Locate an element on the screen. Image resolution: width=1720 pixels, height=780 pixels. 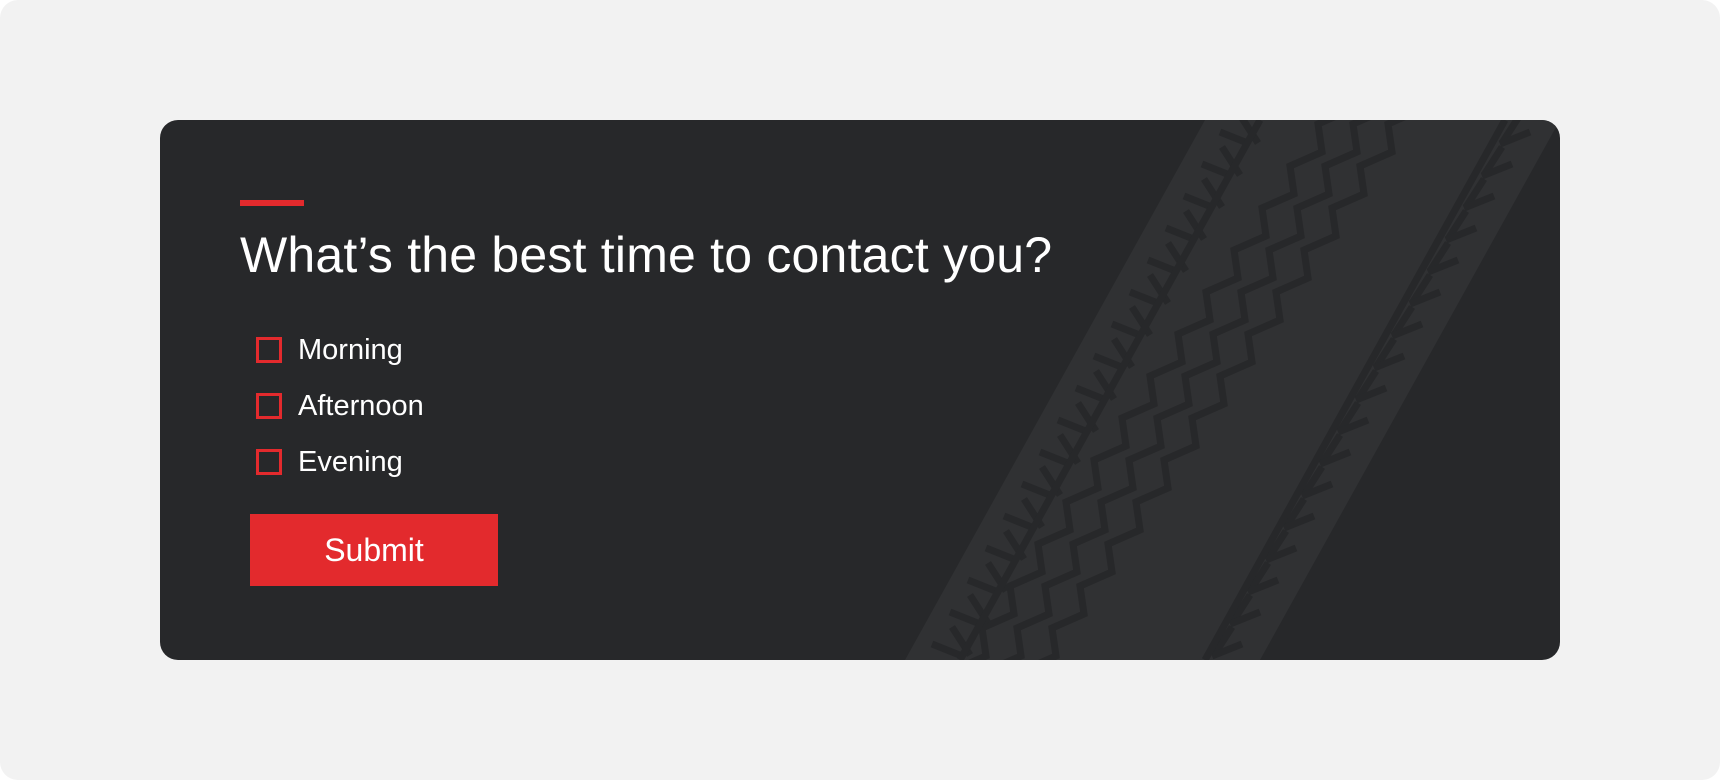
option-afternoon: Afternoon is located at coordinates (340, 406).